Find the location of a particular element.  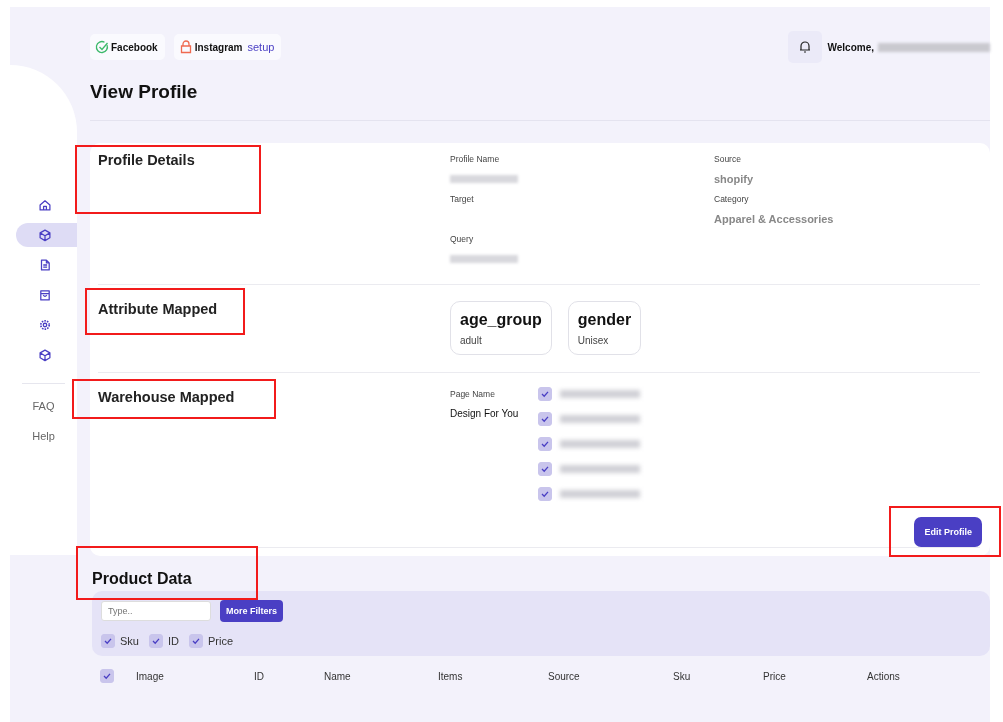

column-header: Actions is located at coordinates (884, 676).